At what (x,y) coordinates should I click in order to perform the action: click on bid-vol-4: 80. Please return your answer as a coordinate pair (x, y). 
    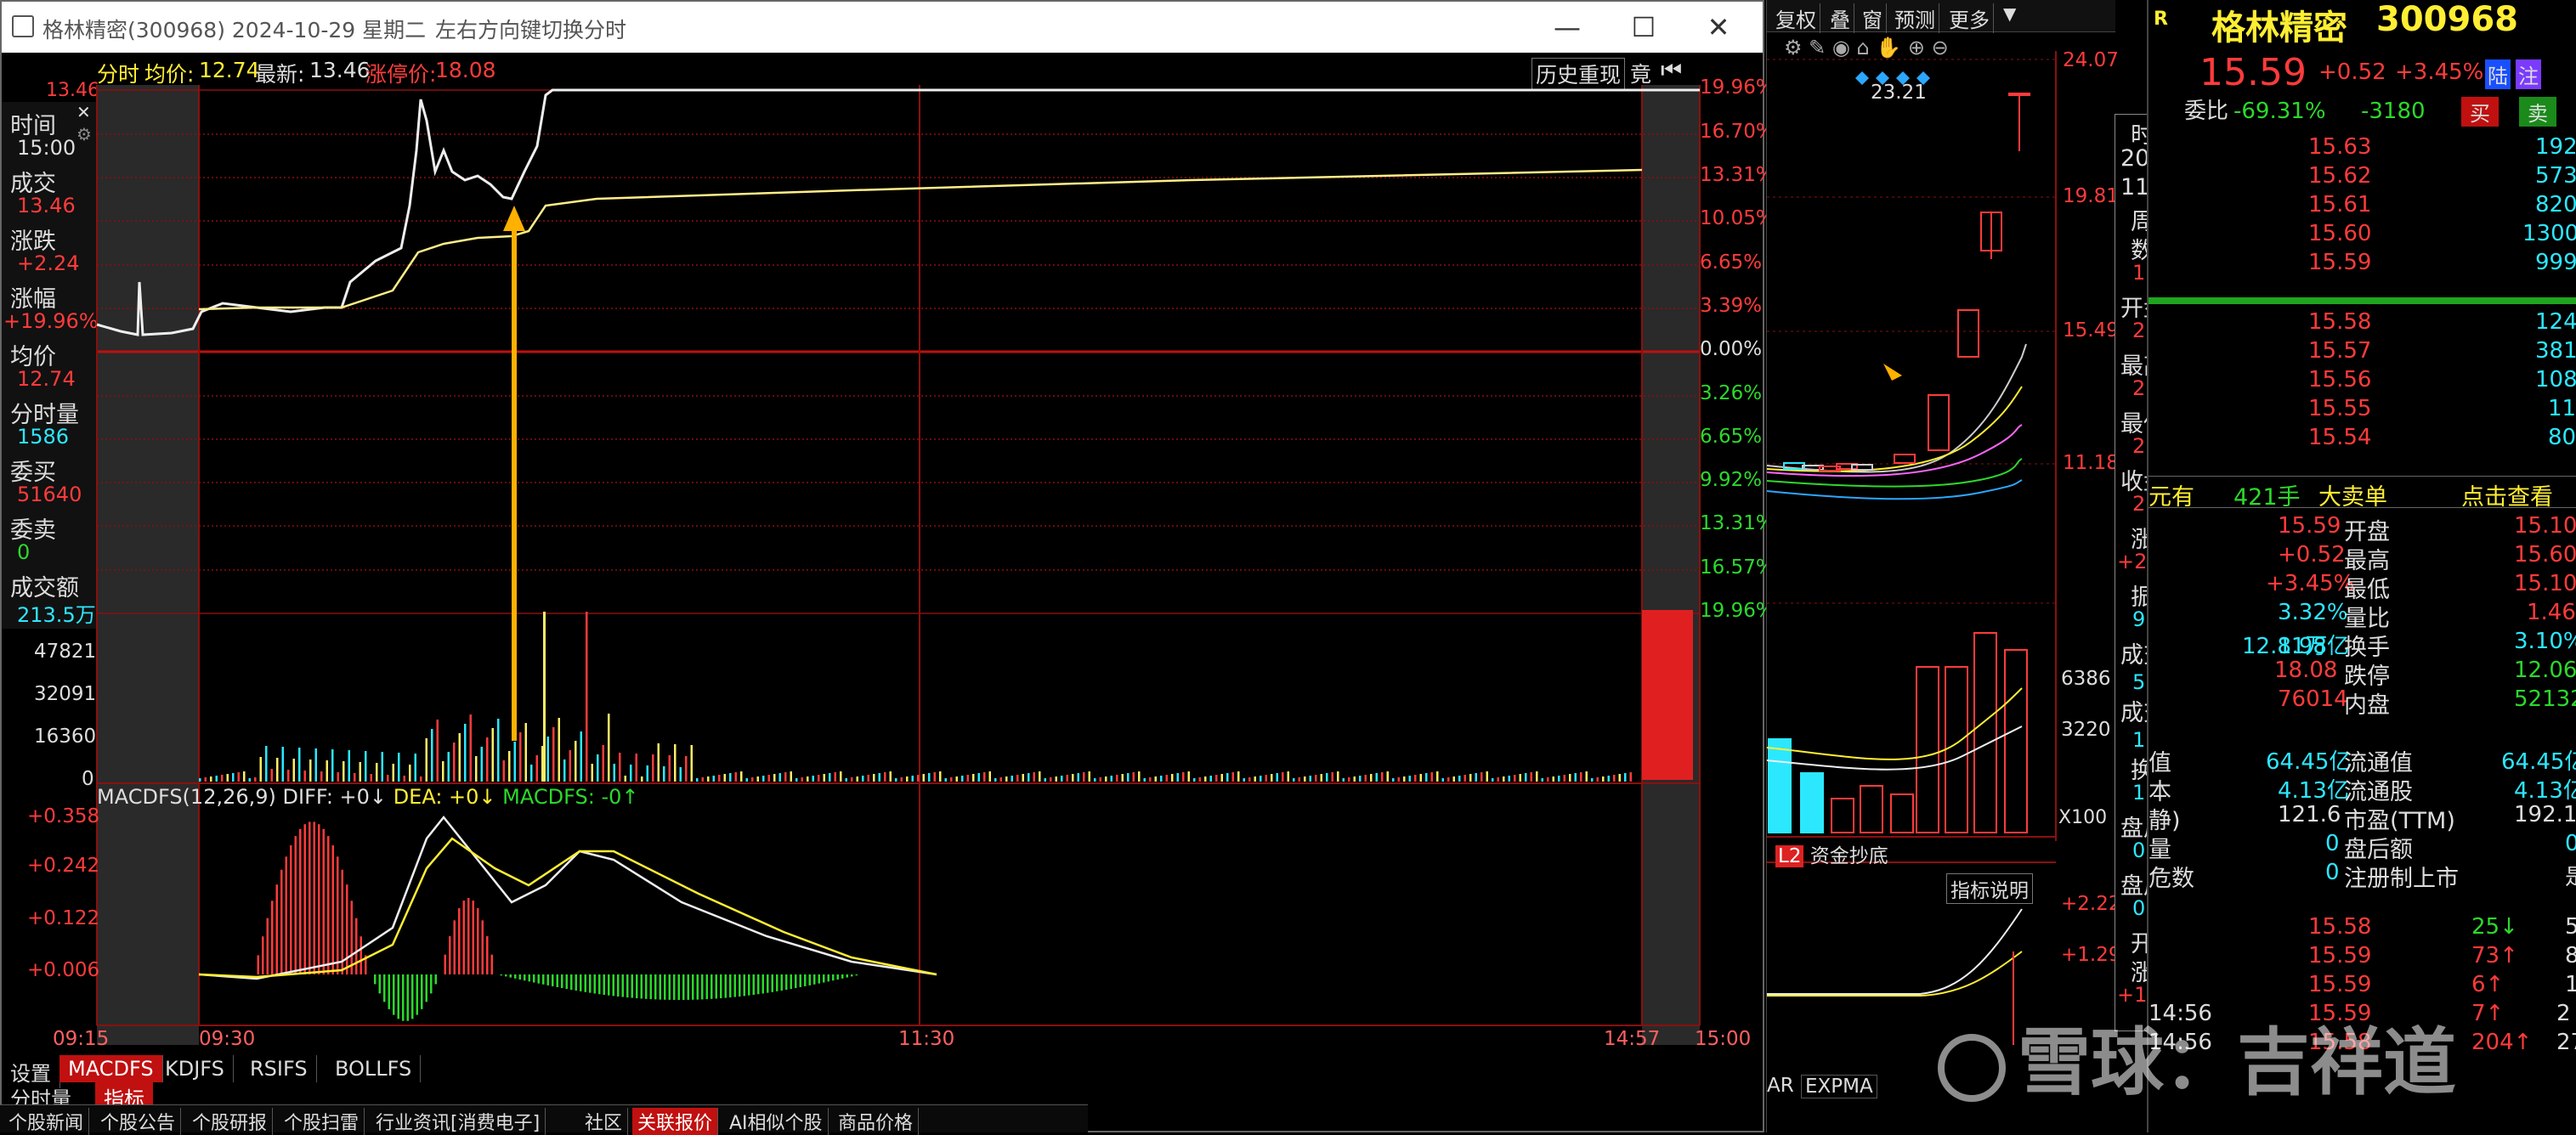
    Looking at the image, I should click on (2562, 437).